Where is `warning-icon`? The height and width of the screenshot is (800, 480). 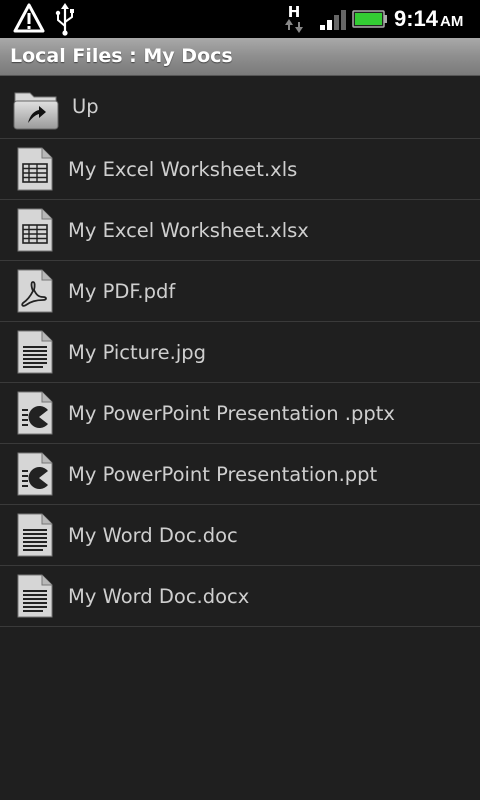 warning-icon is located at coordinates (29, 19).